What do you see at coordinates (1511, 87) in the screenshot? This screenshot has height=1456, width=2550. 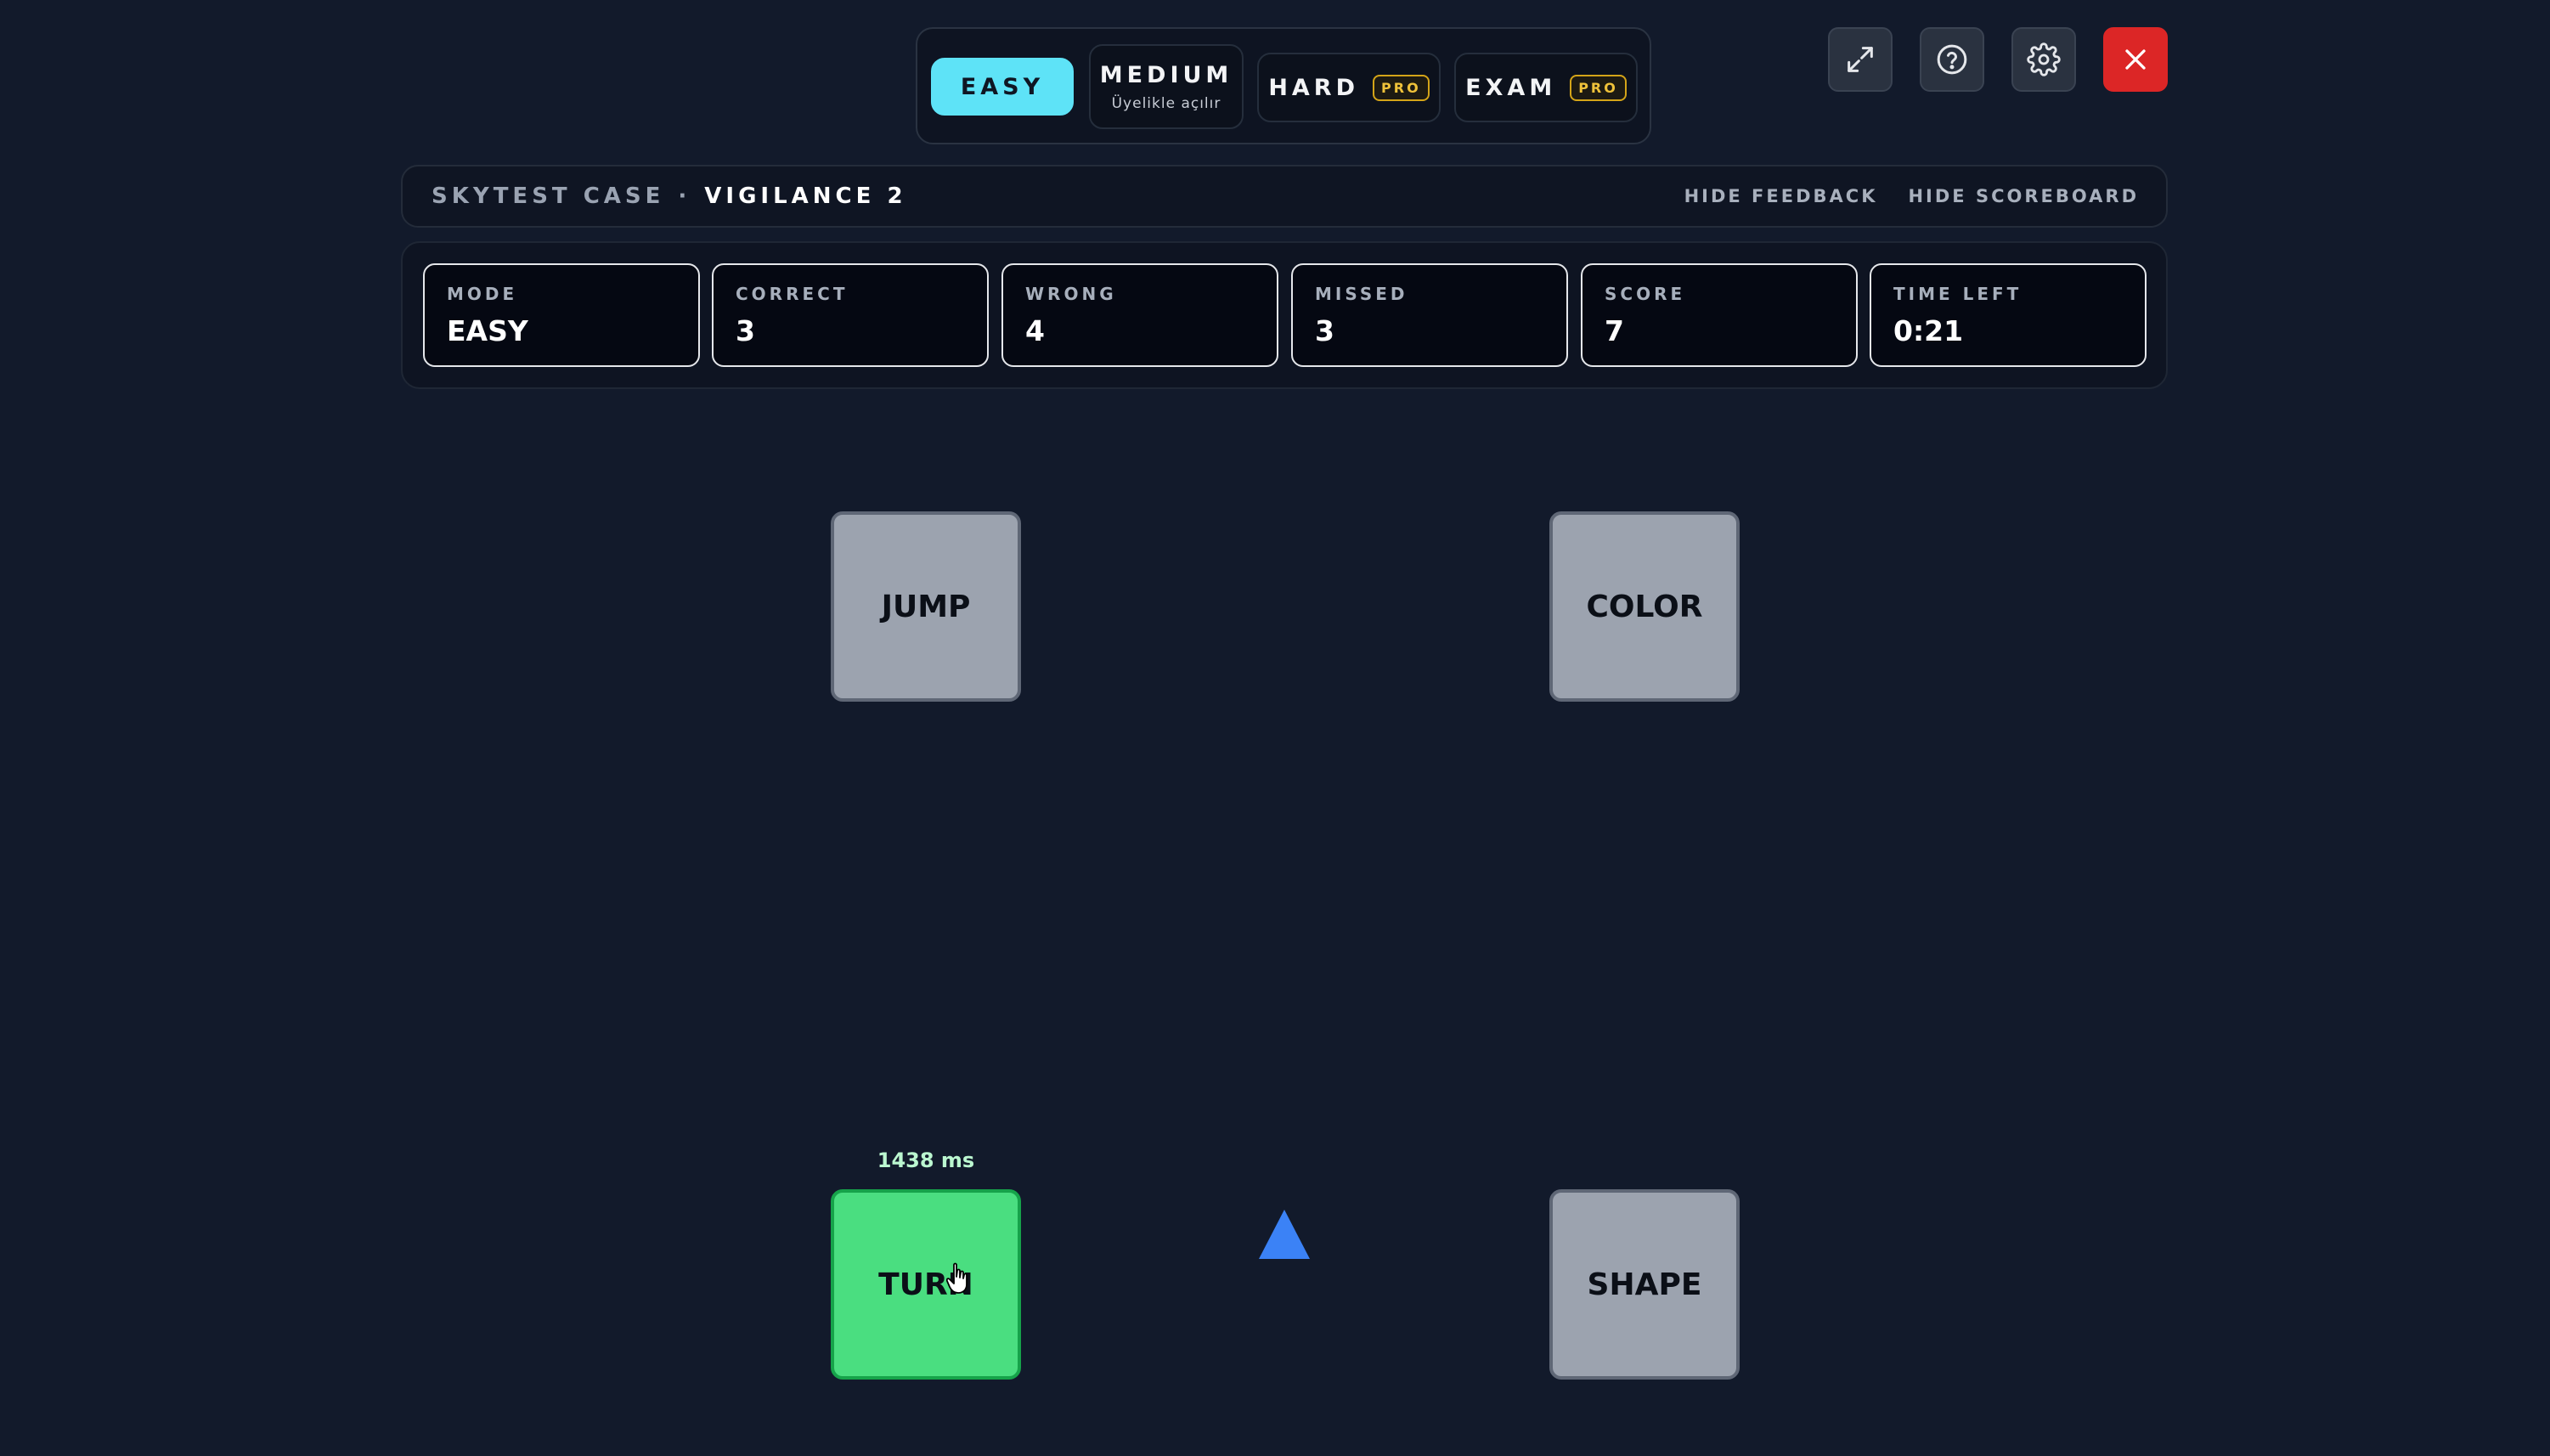 I see `tab-exam-label: EXAM` at bounding box center [1511, 87].